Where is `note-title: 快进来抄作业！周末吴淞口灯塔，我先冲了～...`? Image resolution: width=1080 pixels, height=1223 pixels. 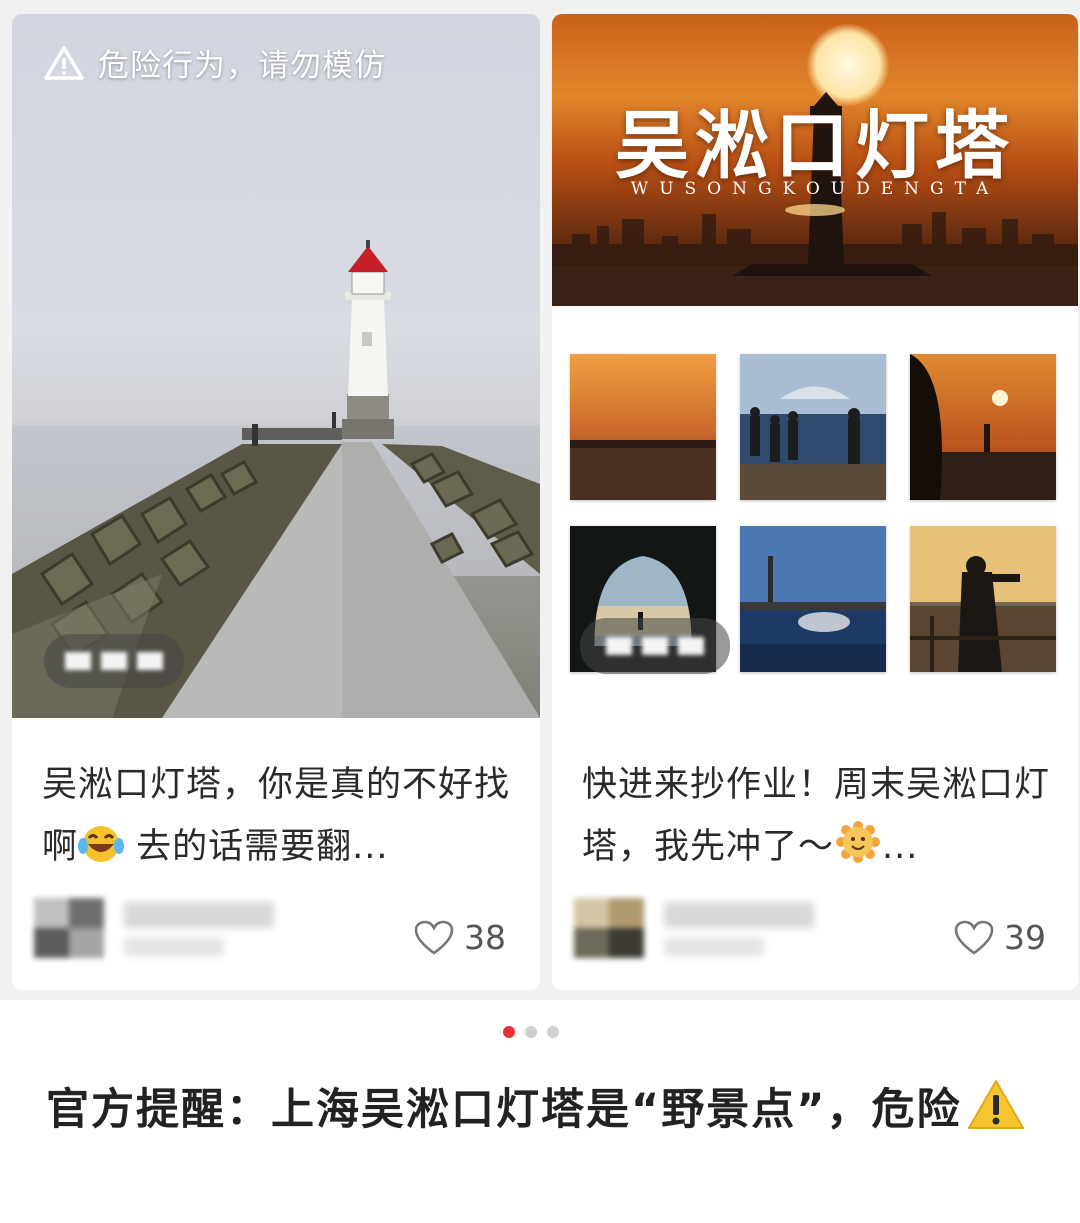 note-title: 快进来抄作业！周末吴淞口灯塔，我先冲了～... is located at coordinates (822, 819).